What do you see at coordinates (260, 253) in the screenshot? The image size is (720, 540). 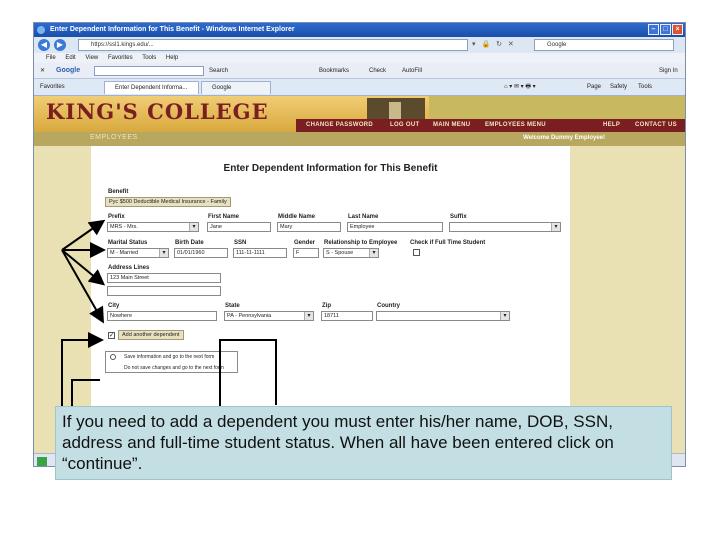 I see `ssn-input: 111-11-1111` at bounding box center [260, 253].